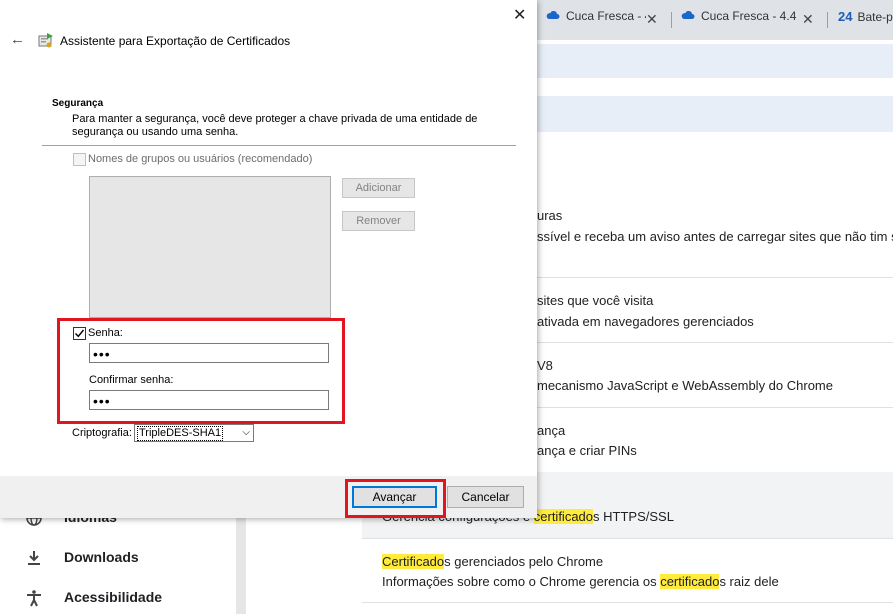  What do you see at coordinates (587, 450) in the screenshot?
I see `setting-row-desc: ança e criar PINs` at bounding box center [587, 450].